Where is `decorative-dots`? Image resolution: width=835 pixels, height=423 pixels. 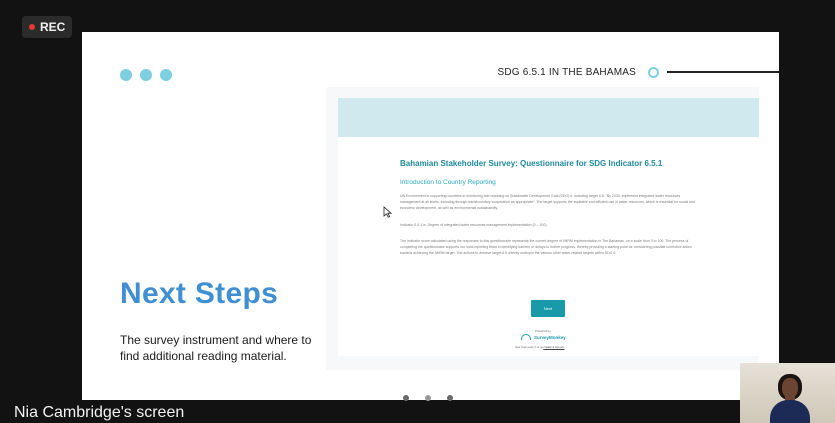 decorative-dots is located at coordinates (146, 75).